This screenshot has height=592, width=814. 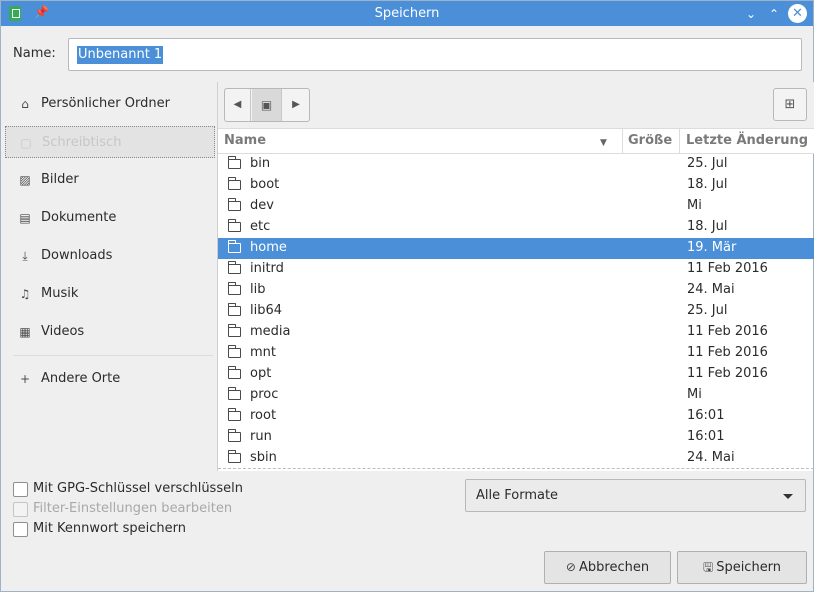 What do you see at coordinates (516, 374) in the screenshot?
I see `file-row: opt 11 Feb 2016` at bounding box center [516, 374].